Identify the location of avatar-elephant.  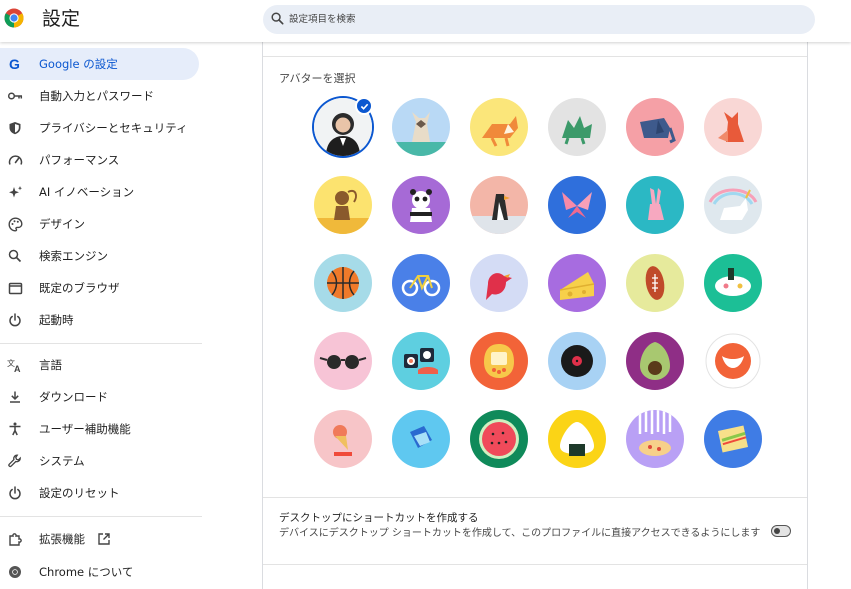
(655, 127).